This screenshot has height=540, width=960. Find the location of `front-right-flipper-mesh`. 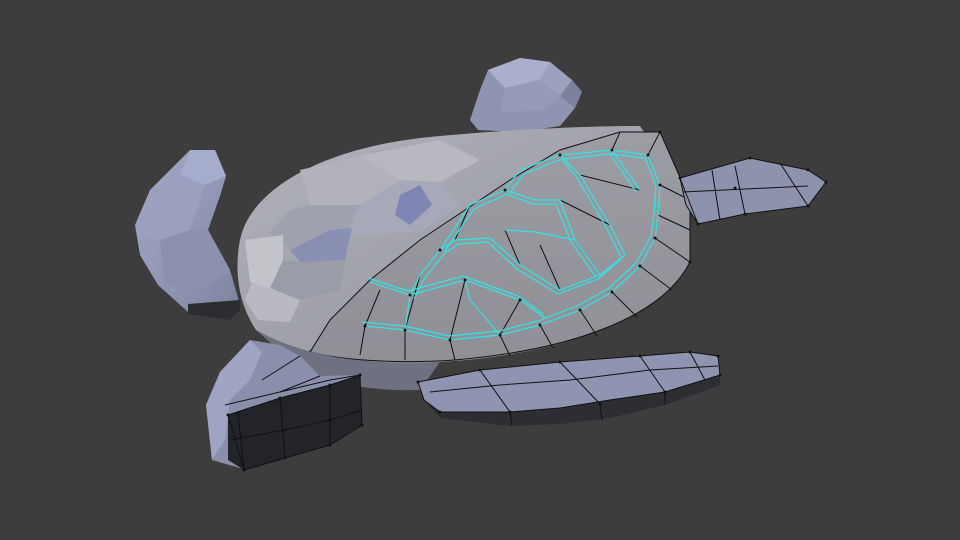

front-right-flipper-mesh is located at coordinates (569, 388).